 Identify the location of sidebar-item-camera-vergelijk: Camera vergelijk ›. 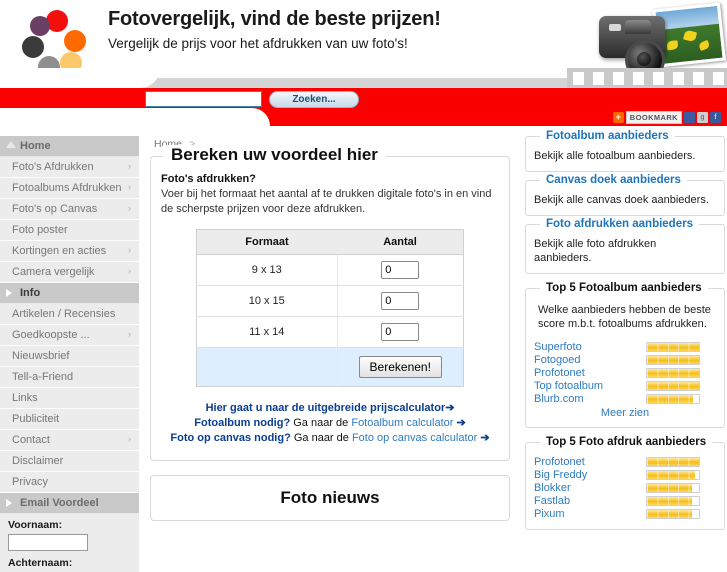
(69, 272).